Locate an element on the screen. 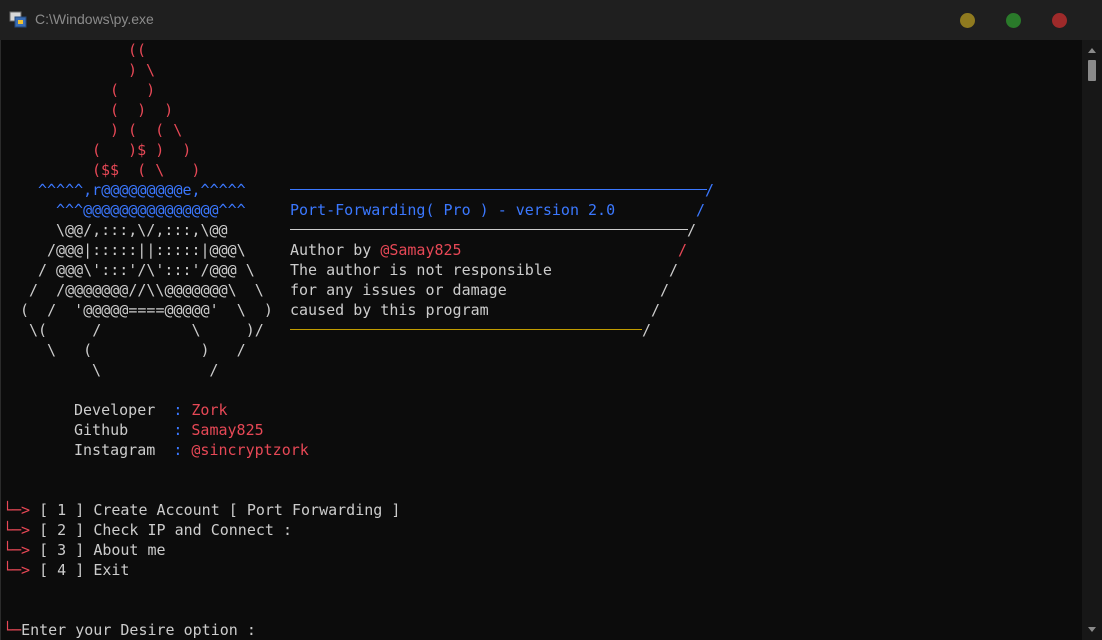 The image size is (1102, 640). info-value: Zork is located at coordinates (209, 410).